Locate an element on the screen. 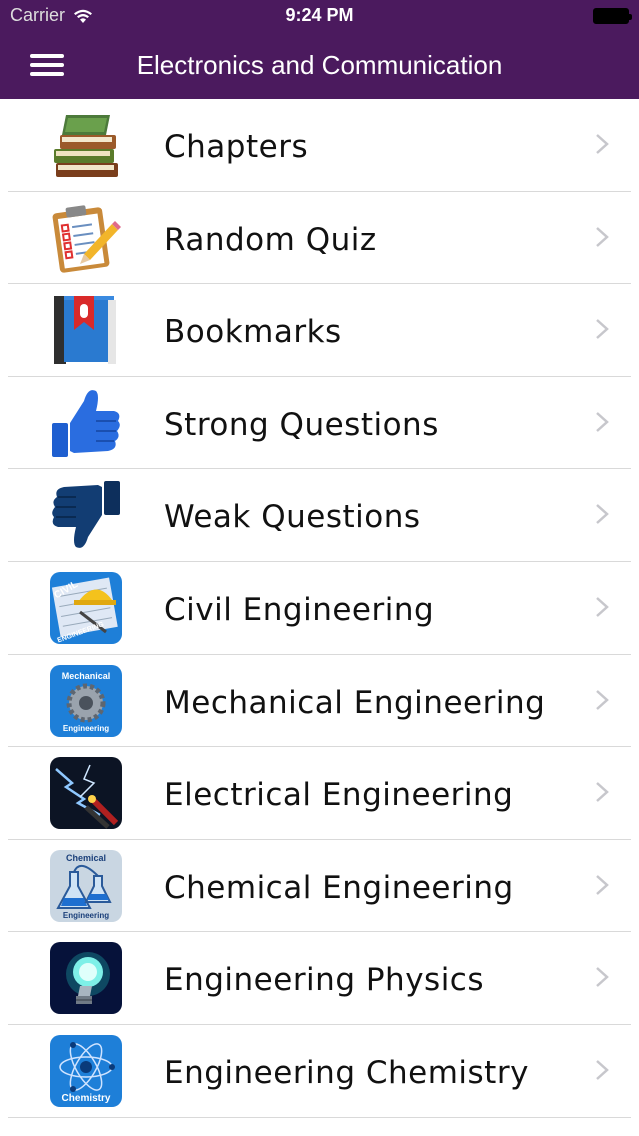 This screenshot has width=639, height=1136. menu-item-label: Electrical Engineering is located at coordinates (339, 795).